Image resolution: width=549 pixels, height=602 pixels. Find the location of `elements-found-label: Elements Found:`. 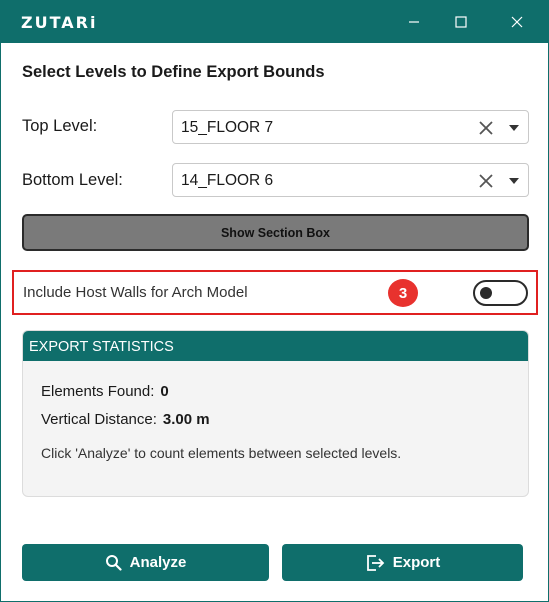

elements-found-label: Elements Found: is located at coordinates (98, 391).